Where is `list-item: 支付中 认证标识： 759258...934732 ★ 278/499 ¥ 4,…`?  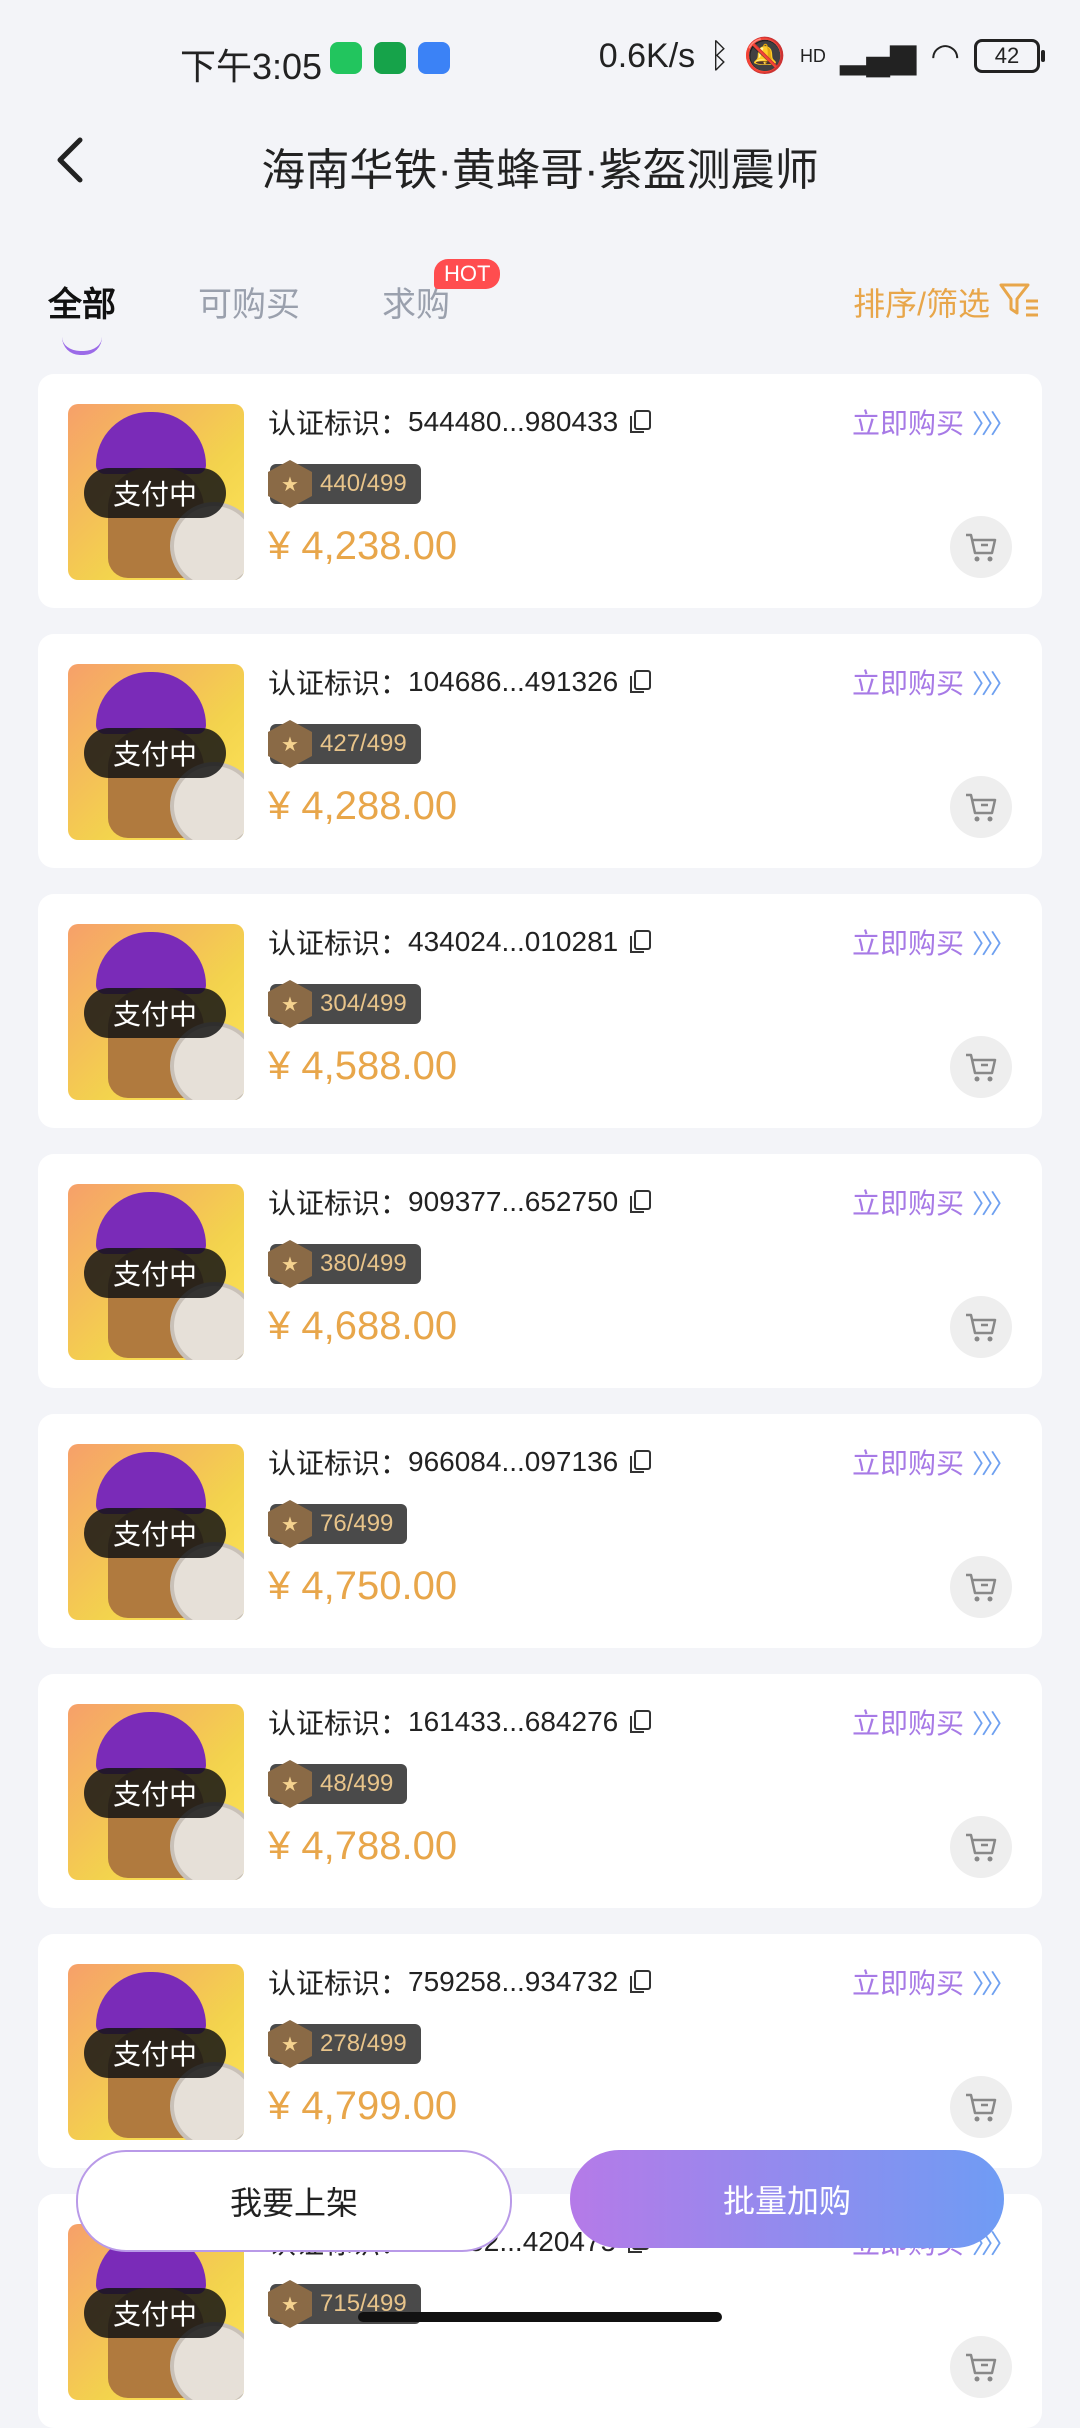 list-item: 支付中 认证标识： 759258...934732 ★ 278/499 ¥ 4,… is located at coordinates (540, 2051).